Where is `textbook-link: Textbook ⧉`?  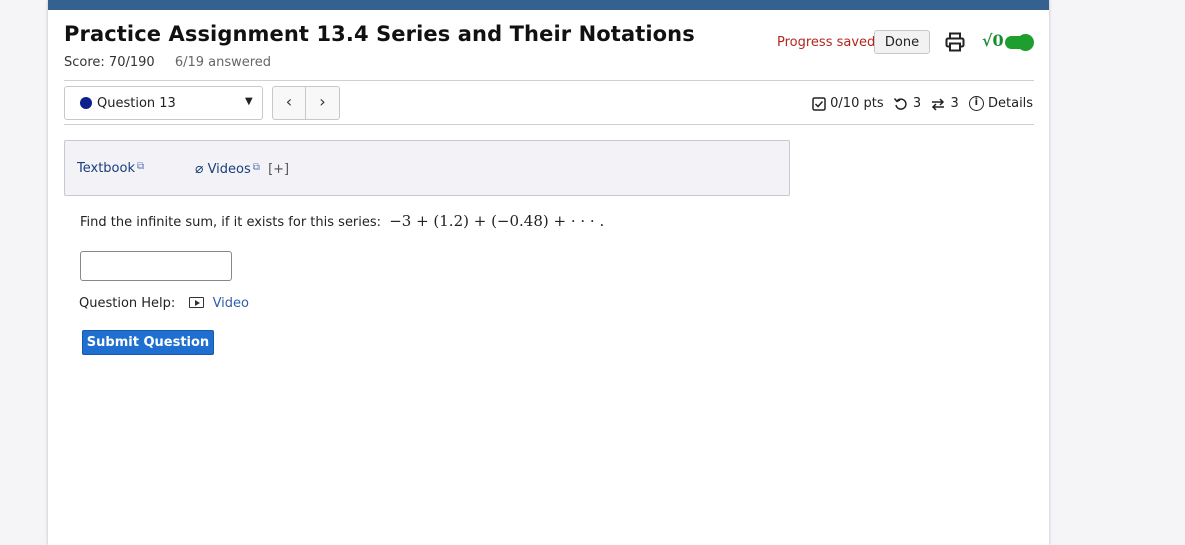 textbook-link: Textbook ⧉ is located at coordinates (110, 168).